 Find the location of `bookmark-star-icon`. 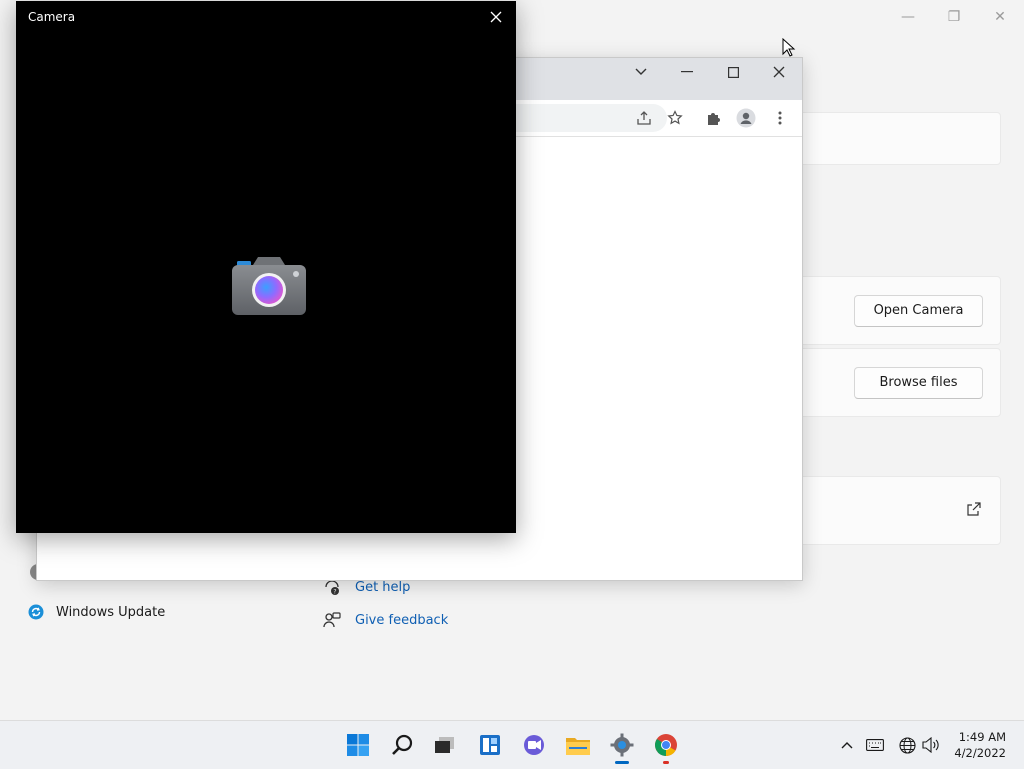

bookmark-star-icon is located at coordinates (675, 118).